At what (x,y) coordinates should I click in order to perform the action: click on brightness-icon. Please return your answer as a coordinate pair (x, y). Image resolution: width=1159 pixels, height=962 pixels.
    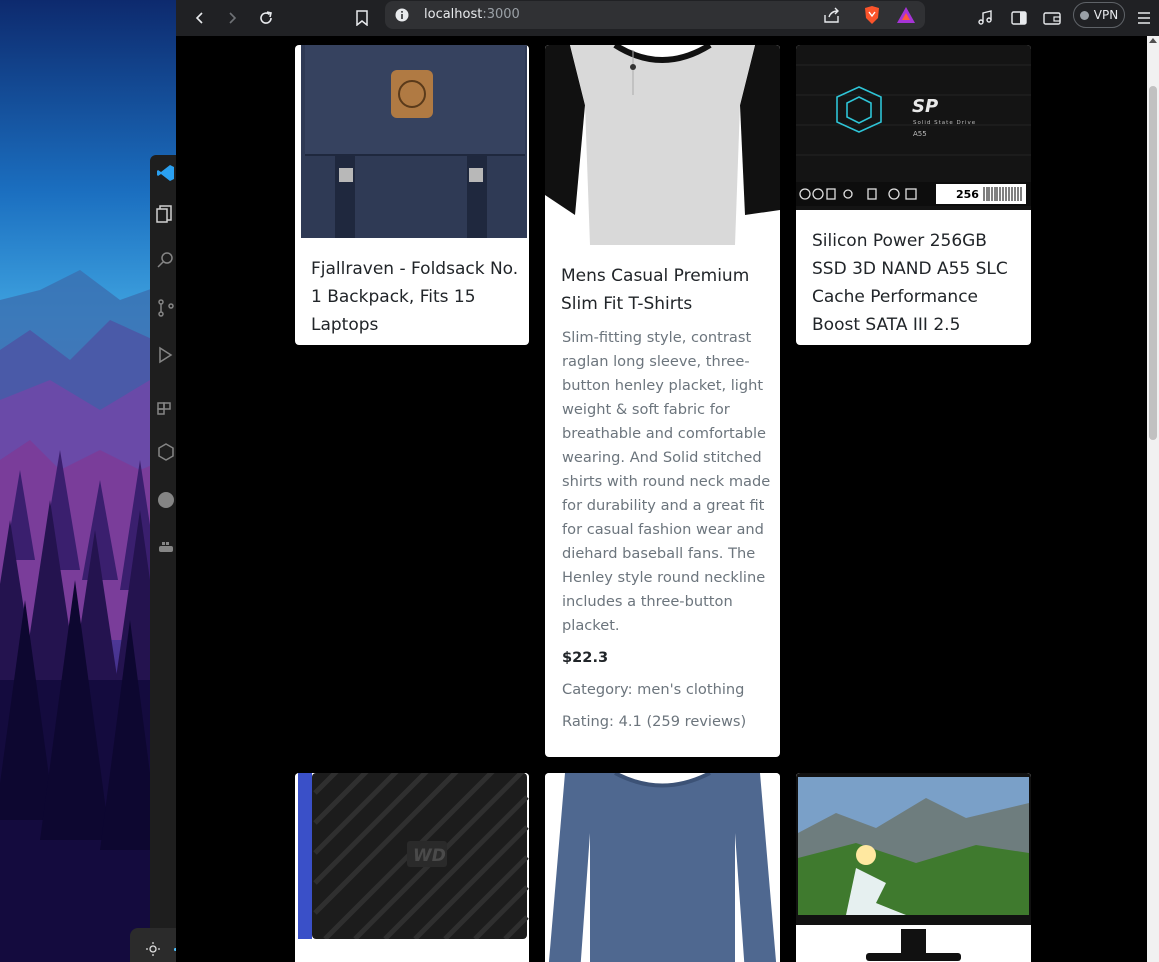
    Looking at the image, I should click on (153, 949).